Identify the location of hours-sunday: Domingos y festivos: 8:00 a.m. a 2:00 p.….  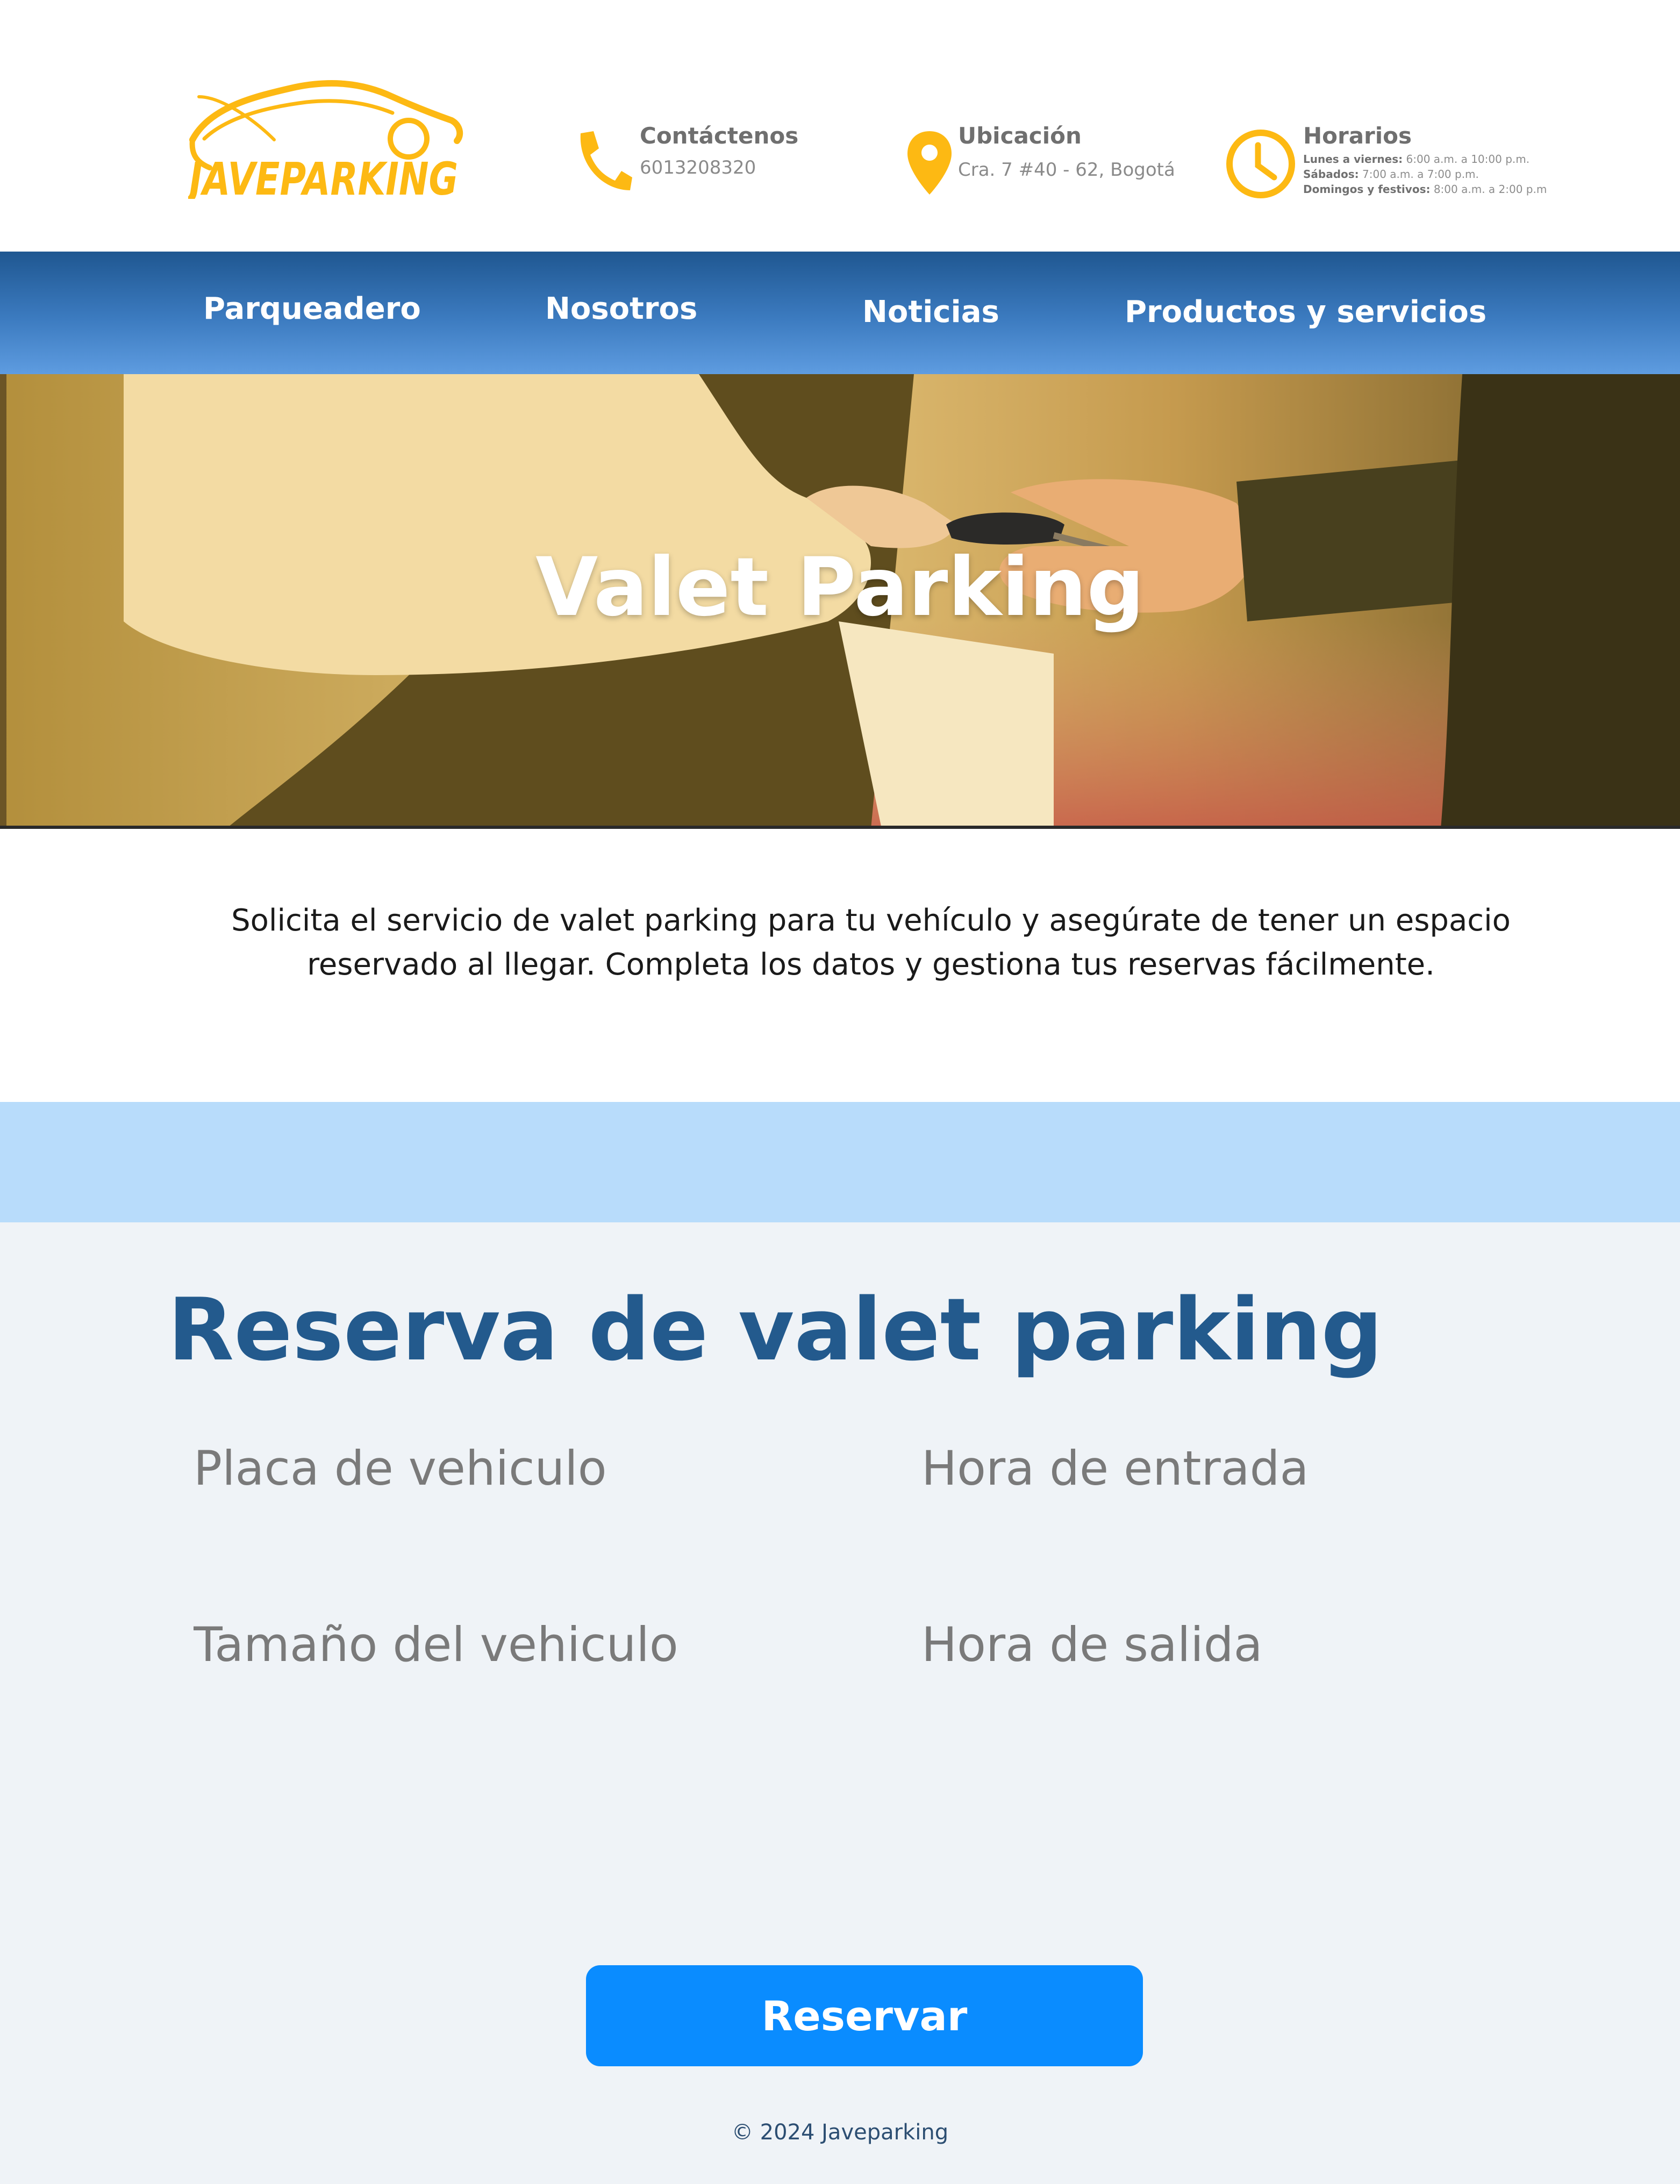
(1425, 189).